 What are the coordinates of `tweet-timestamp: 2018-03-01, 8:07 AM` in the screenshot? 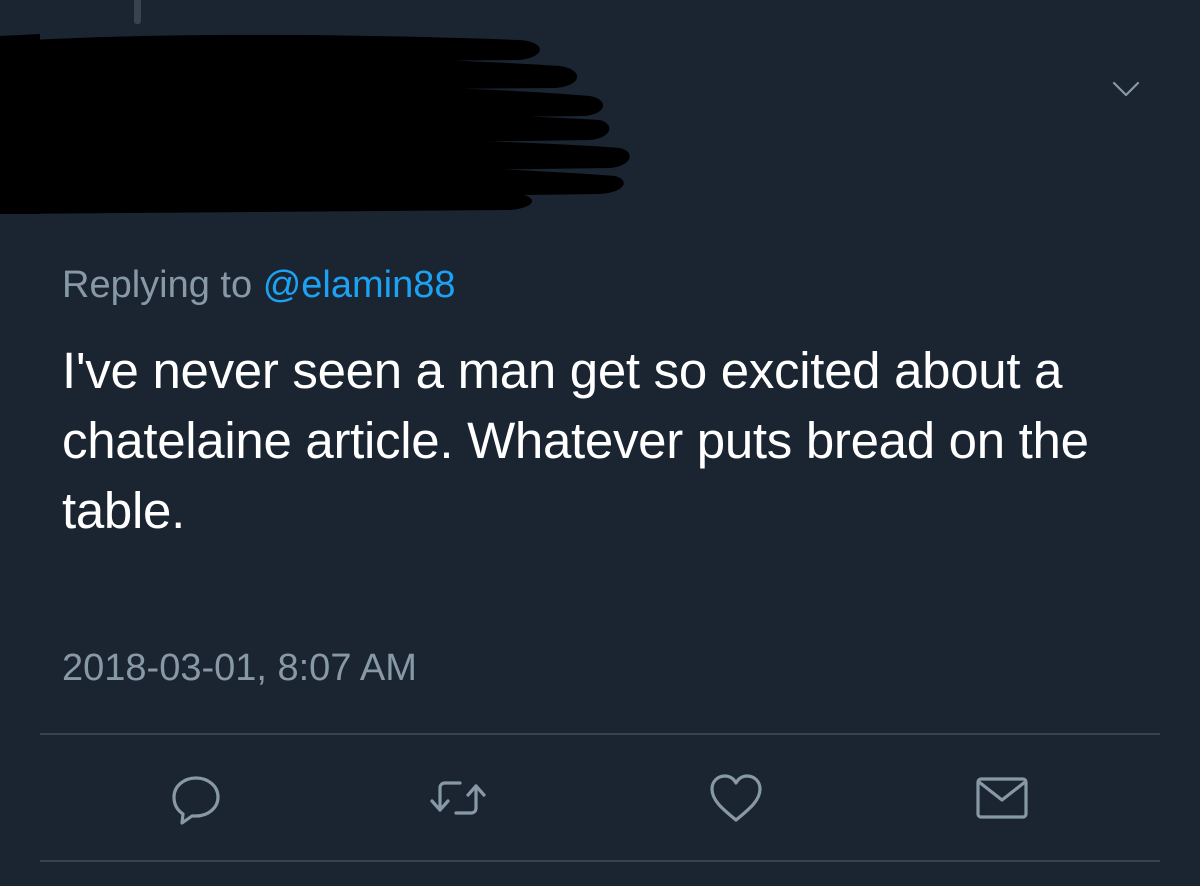 It's located at (239, 668).